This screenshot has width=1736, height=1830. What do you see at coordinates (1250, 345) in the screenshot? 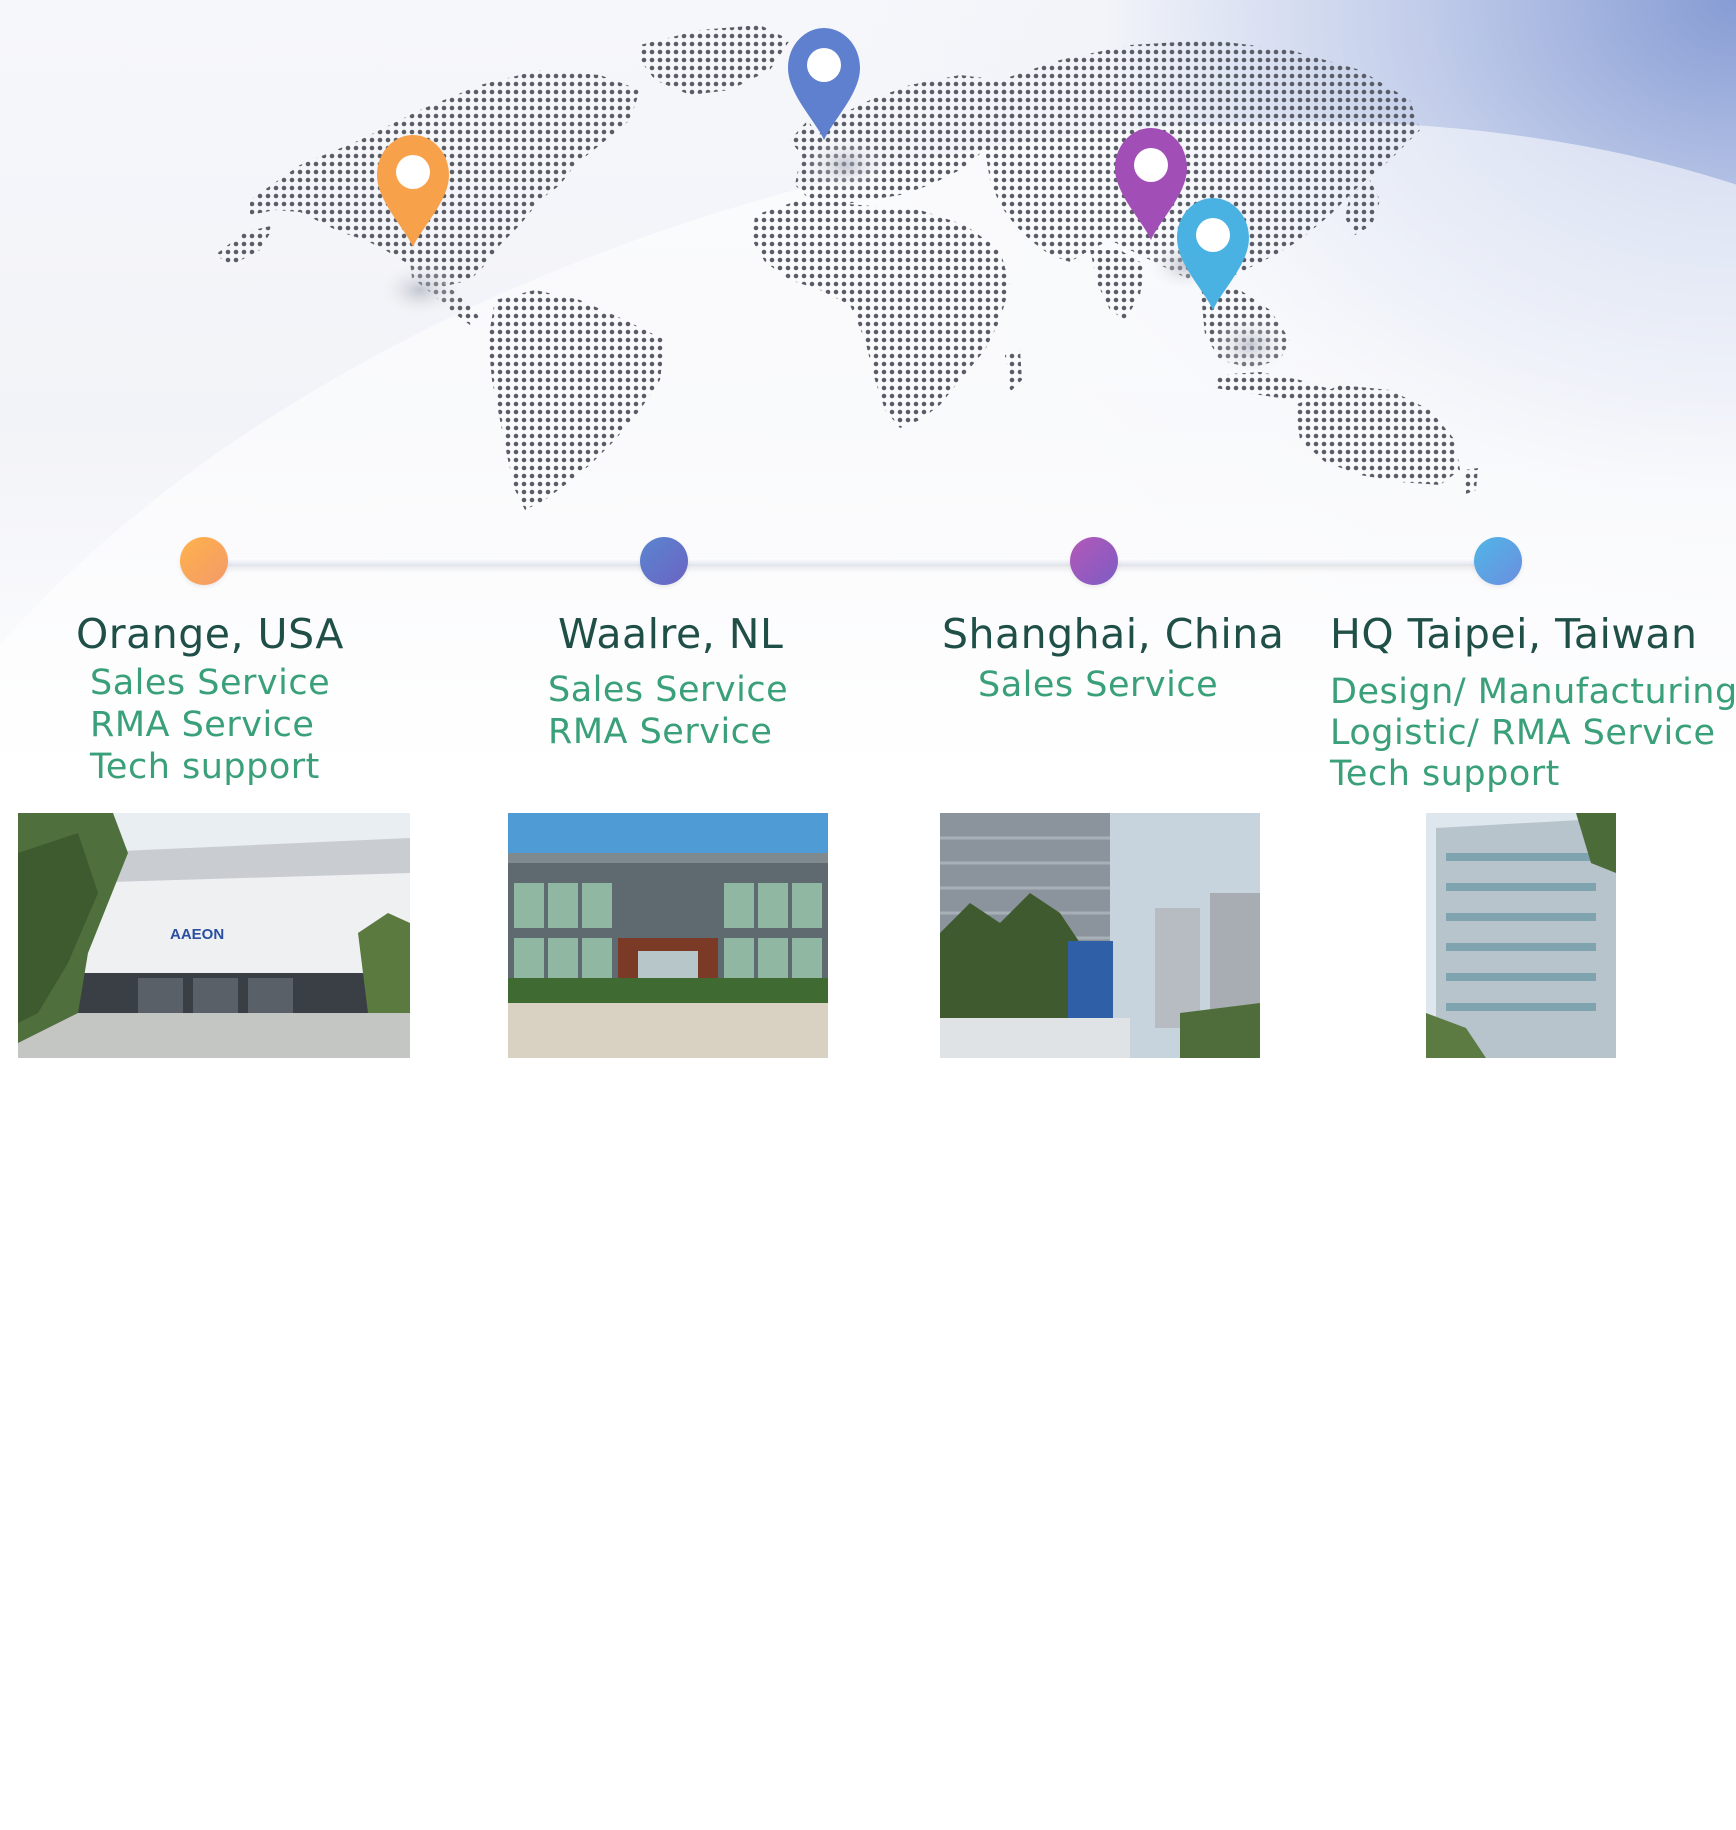
I see `pin-shadow-taipei` at bounding box center [1250, 345].